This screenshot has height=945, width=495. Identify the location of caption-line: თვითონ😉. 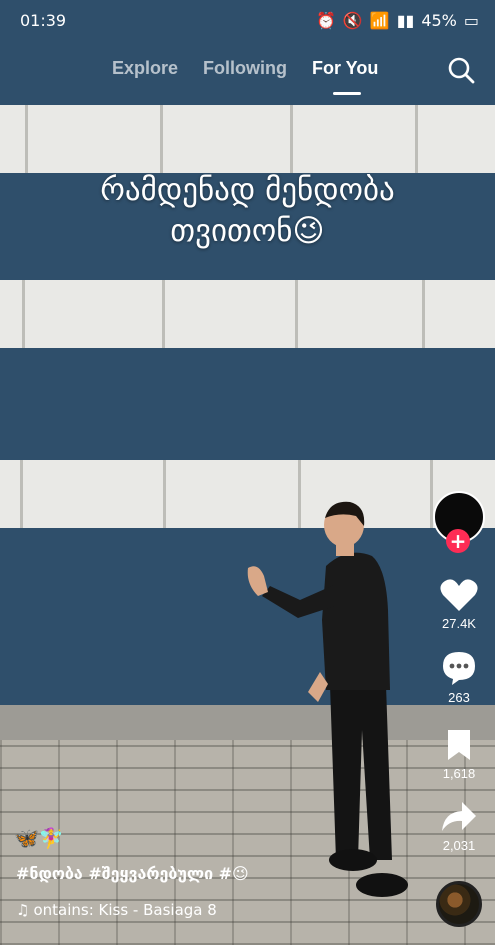
(247, 231).